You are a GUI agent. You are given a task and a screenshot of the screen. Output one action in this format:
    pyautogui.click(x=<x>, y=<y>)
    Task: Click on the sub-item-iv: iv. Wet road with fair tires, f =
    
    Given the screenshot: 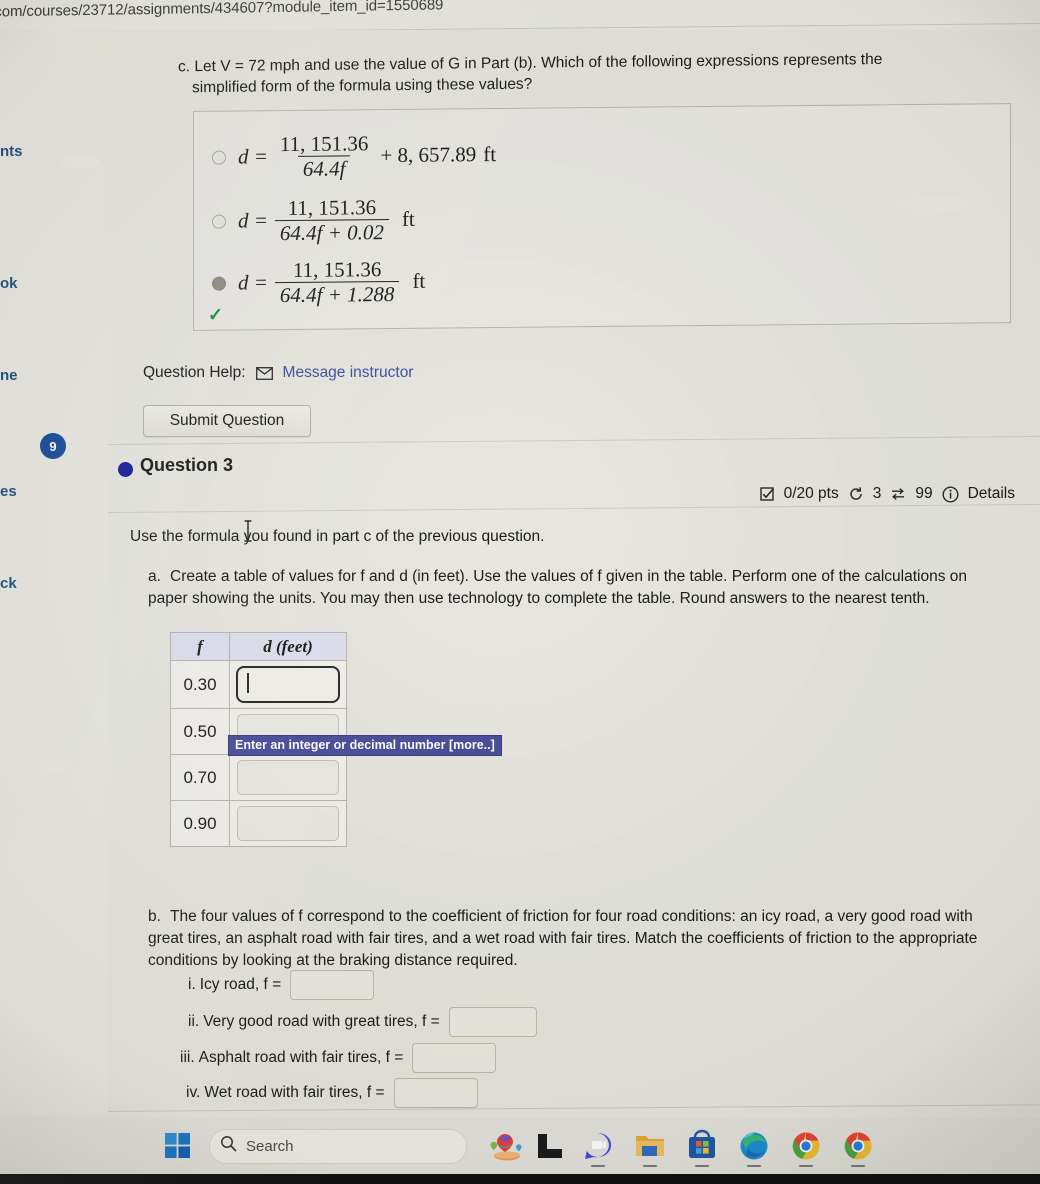 What is the action you would take?
    pyautogui.click(x=332, y=1093)
    